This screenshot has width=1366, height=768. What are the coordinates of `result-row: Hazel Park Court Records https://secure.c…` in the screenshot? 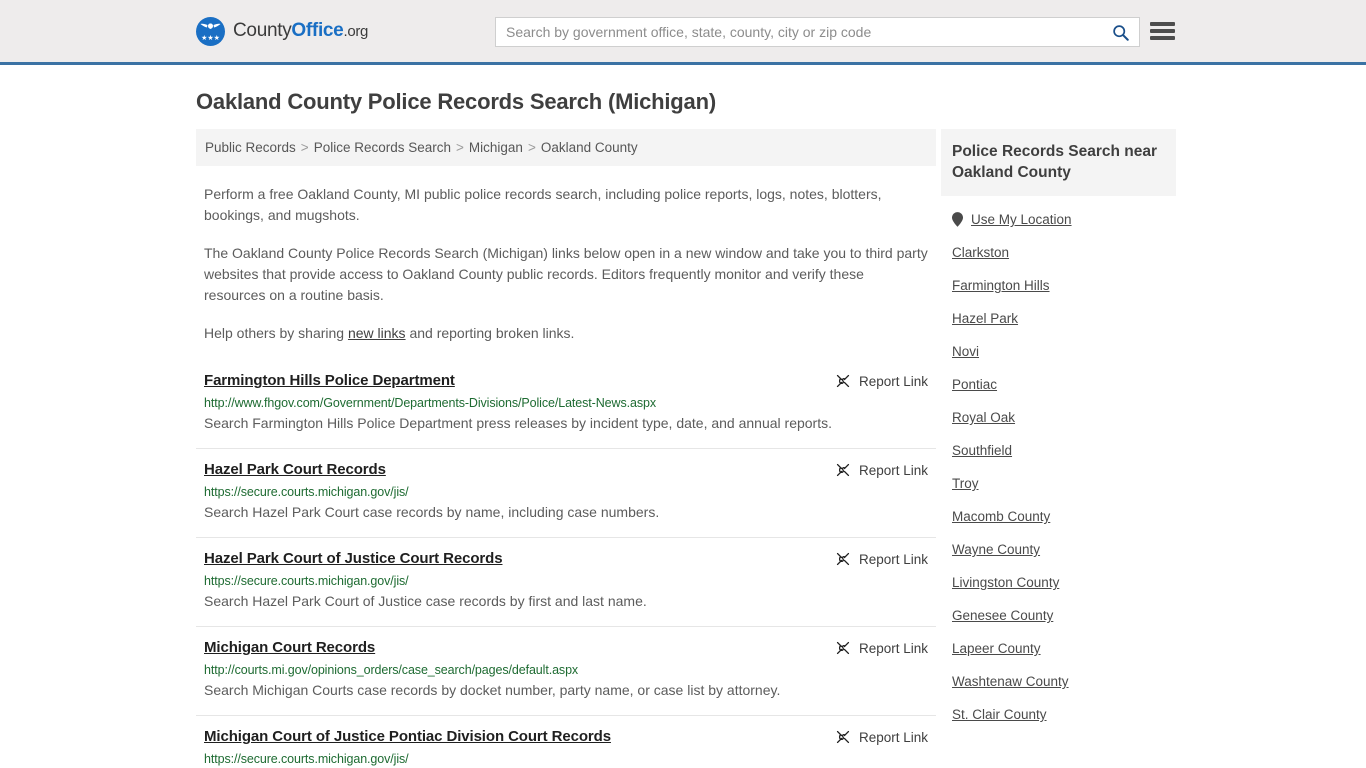 It's located at (566, 492).